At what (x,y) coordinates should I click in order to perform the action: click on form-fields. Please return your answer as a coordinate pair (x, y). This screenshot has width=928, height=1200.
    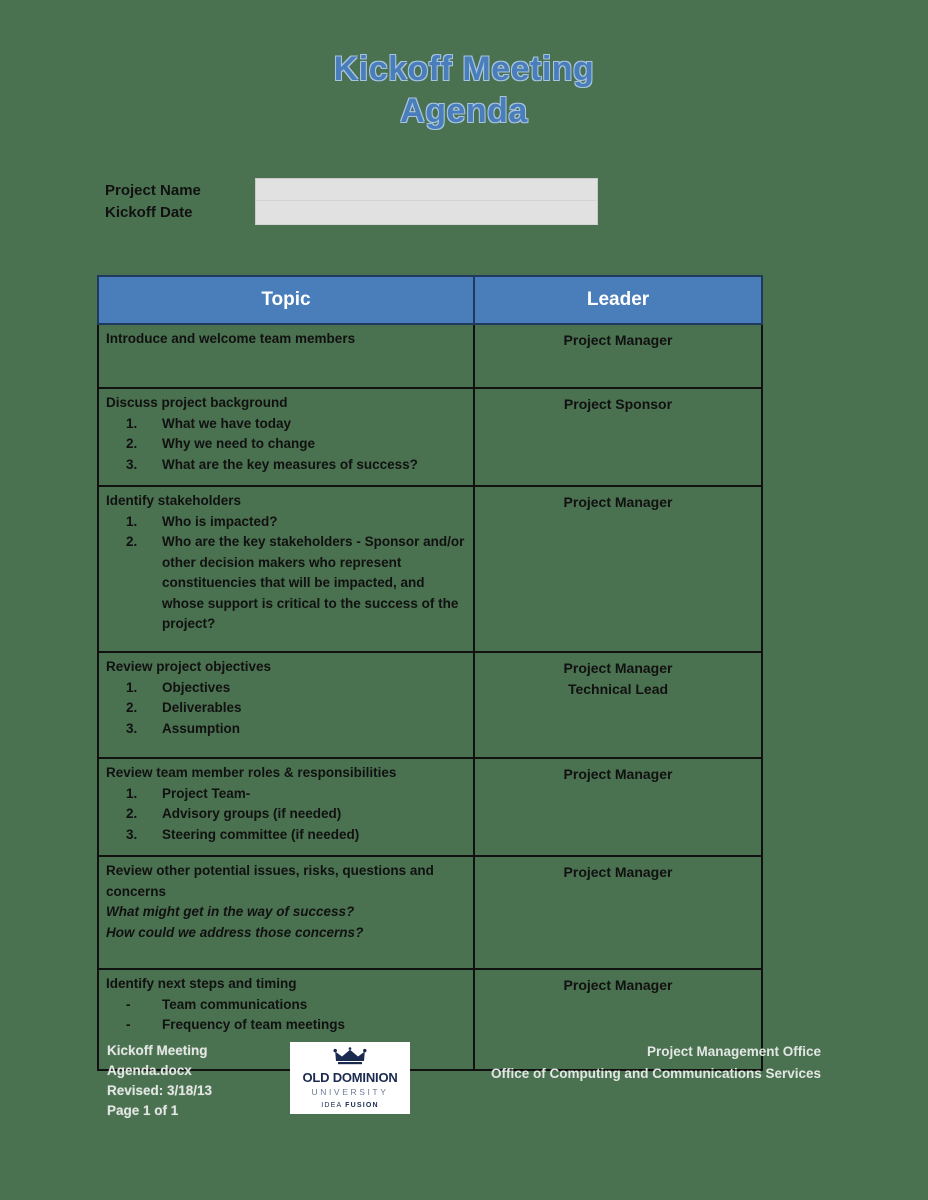
    Looking at the image, I should click on (426, 201).